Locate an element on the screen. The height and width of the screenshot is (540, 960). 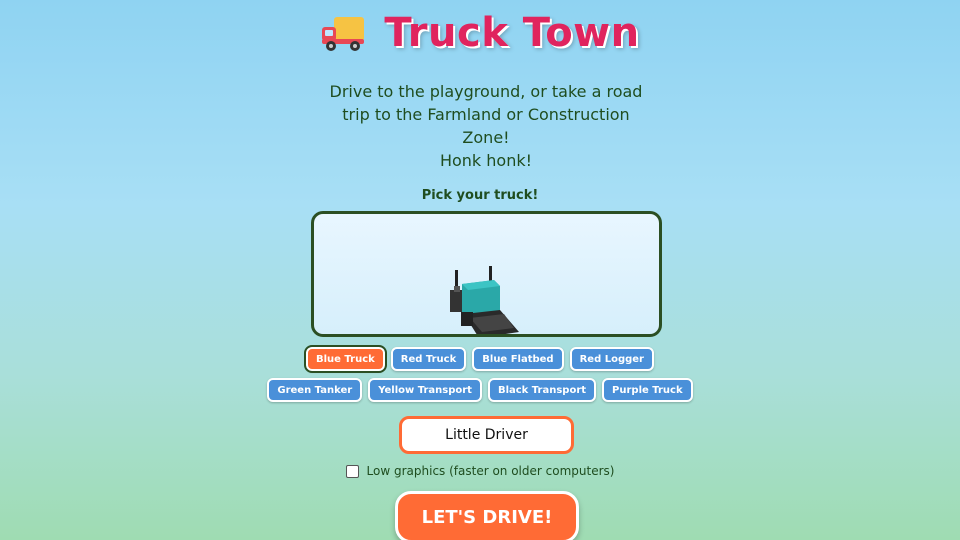
truck-option-purple-truck: Purple Truck is located at coordinates (647, 390).